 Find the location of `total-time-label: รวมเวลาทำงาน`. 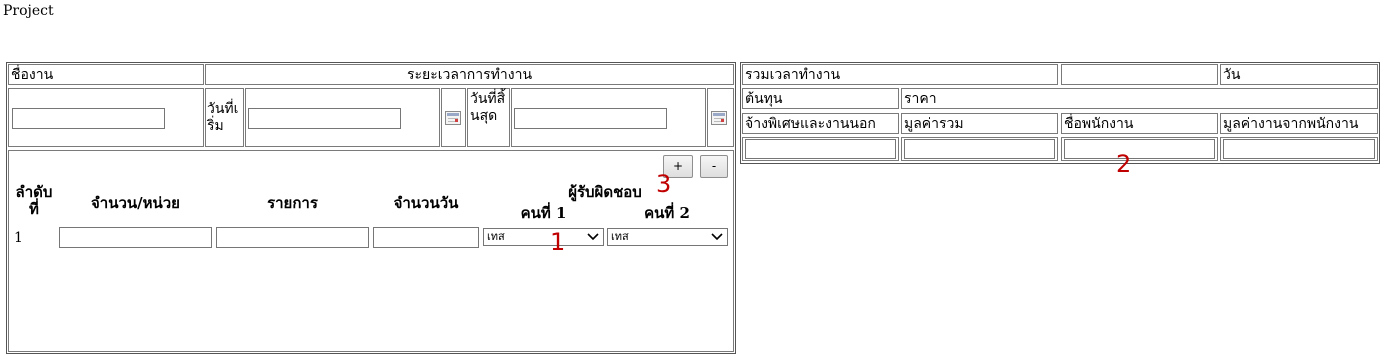

total-time-label: รวมเวลาทำงาน is located at coordinates (793, 75).